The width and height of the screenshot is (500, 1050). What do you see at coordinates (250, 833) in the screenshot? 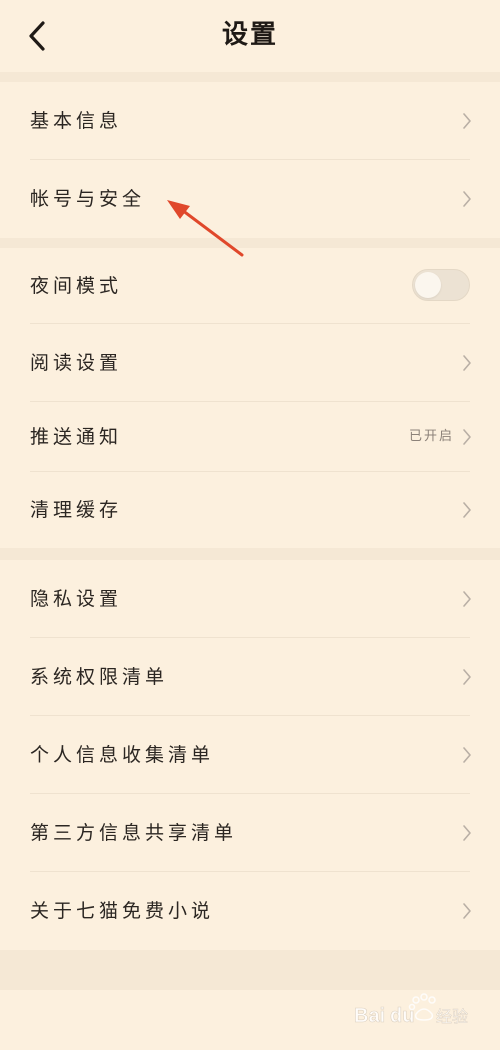
I see `row-third-party-sharing: 第三方信息共享清单` at bounding box center [250, 833].